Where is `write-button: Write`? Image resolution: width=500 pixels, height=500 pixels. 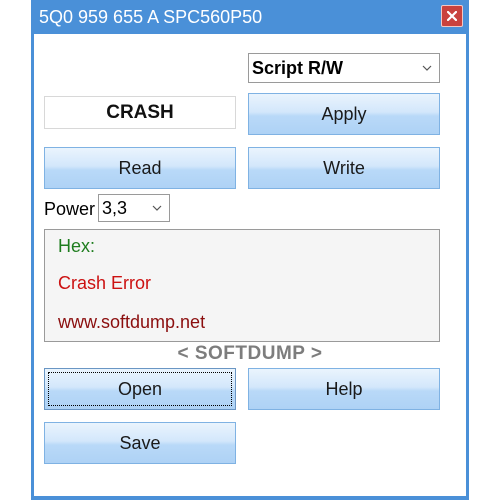 write-button: Write is located at coordinates (344, 168).